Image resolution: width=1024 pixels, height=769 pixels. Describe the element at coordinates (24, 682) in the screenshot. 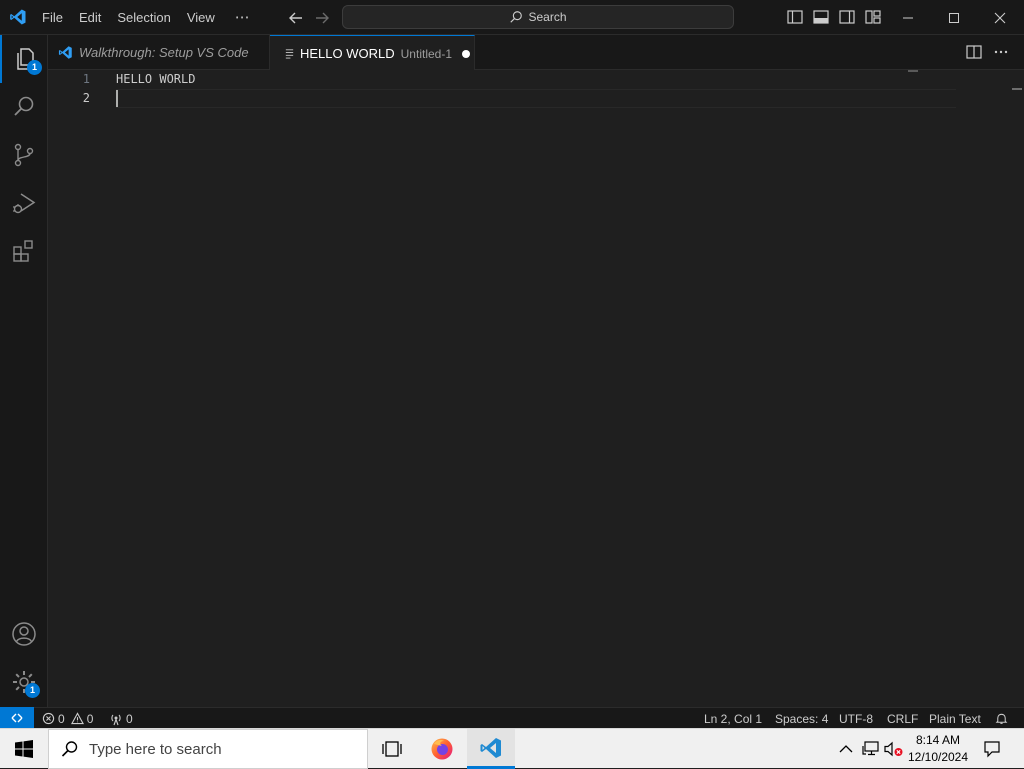

I see `manage-button: 1` at that location.